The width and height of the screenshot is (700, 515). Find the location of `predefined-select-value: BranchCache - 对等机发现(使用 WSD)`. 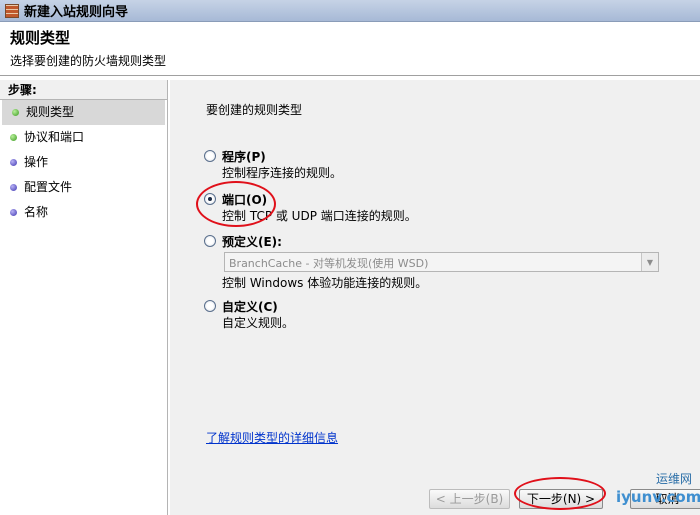

predefined-select-value: BranchCache - 对等机发现(使用 WSD) is located at coordinates (329, 263).